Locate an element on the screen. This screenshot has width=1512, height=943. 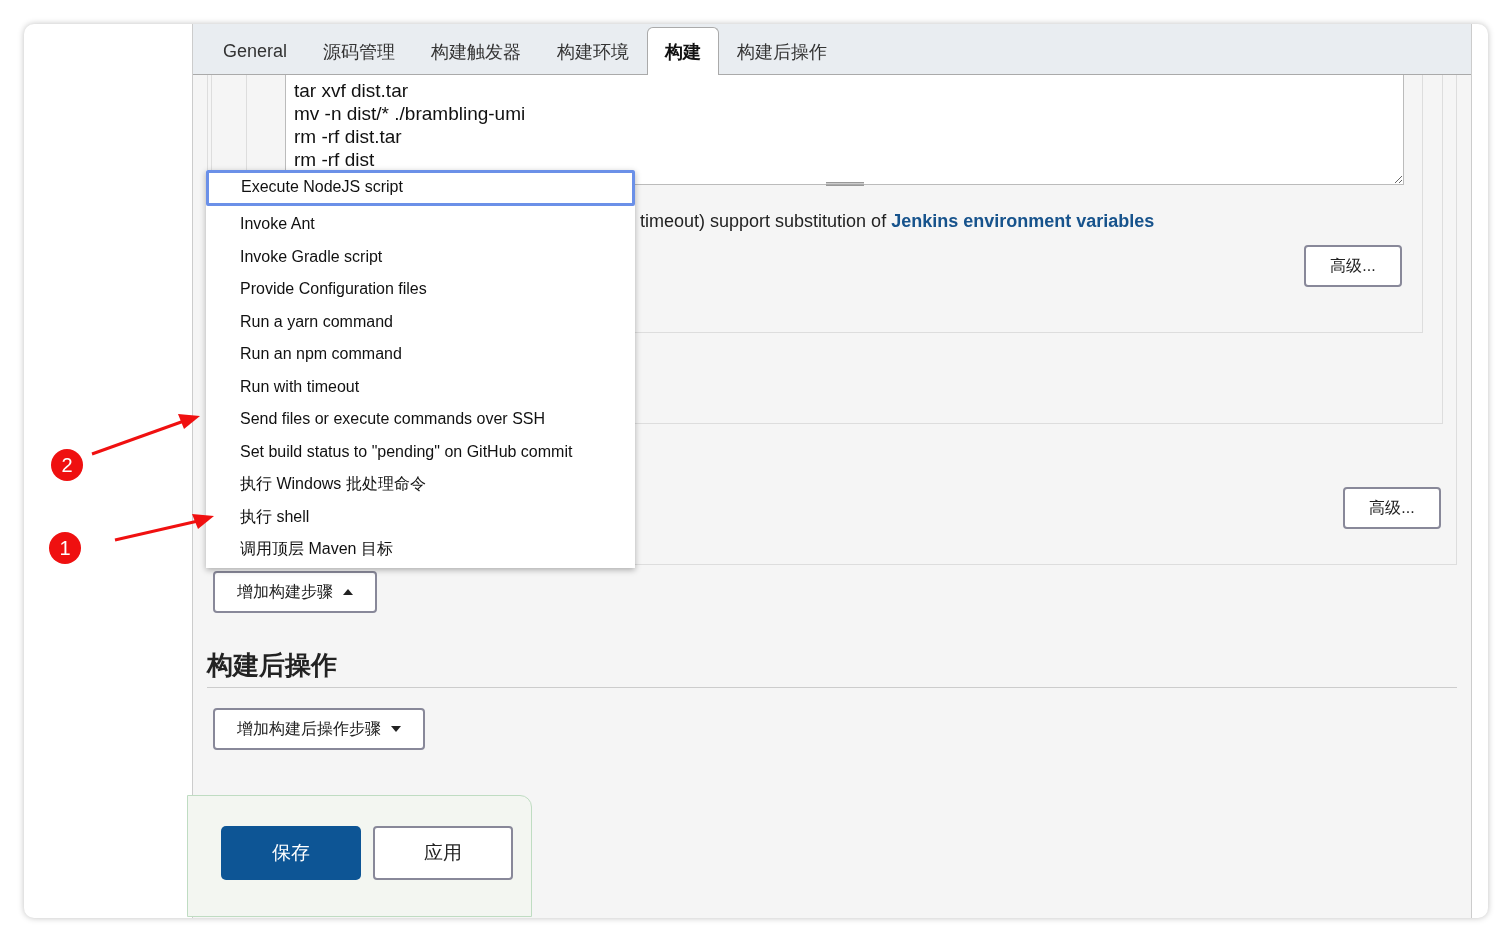
apply-button: 应用 is located at coordinates (443, 853).